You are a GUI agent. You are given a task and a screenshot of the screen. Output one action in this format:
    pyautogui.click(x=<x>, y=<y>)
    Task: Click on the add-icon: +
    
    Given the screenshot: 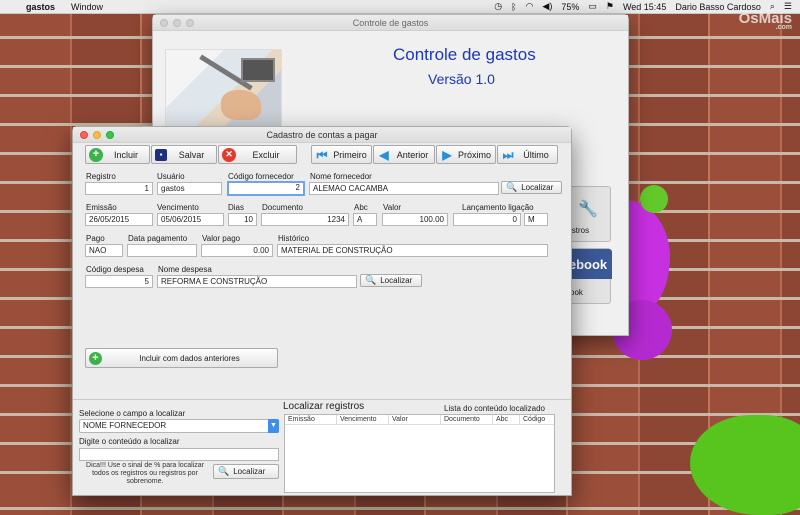 What is the action you would take?
    pyautogui.click(x=96, y=154)
    